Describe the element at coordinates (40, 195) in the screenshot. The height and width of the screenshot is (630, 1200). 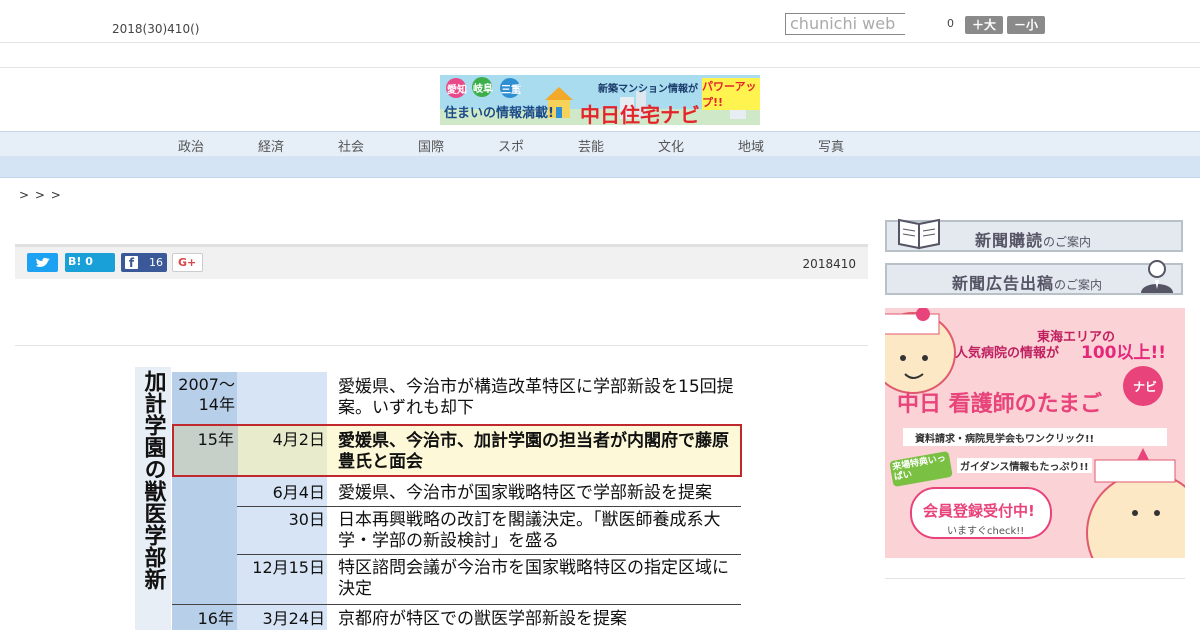
I see `breadcrumb: > > >` at that location.